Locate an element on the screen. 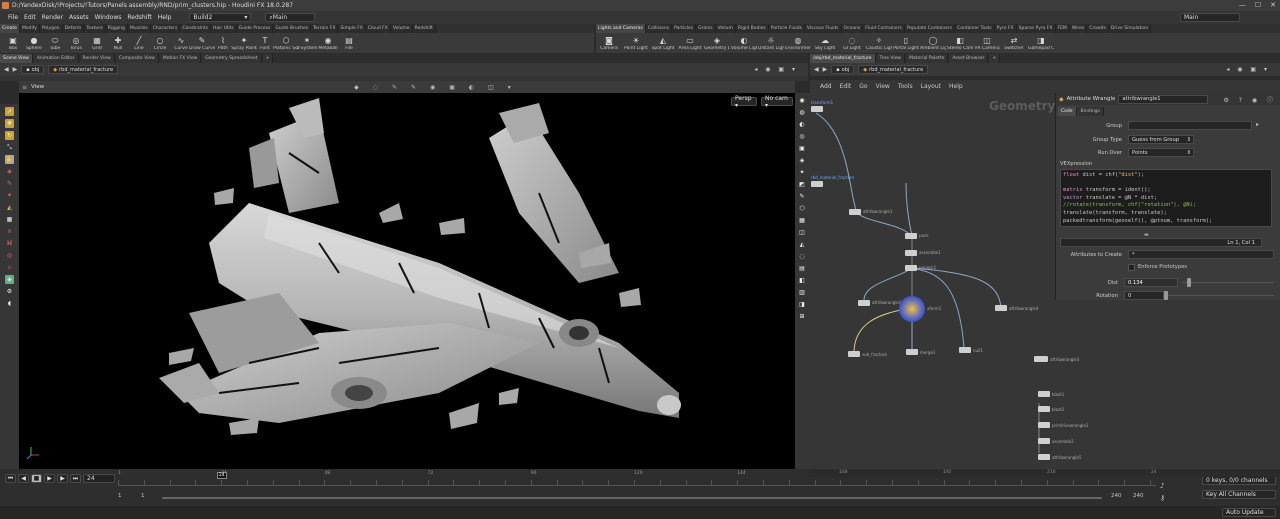 This screenshot has width=1280, height=519. node-attribwrangle1 is located at coordinates (855, 212).